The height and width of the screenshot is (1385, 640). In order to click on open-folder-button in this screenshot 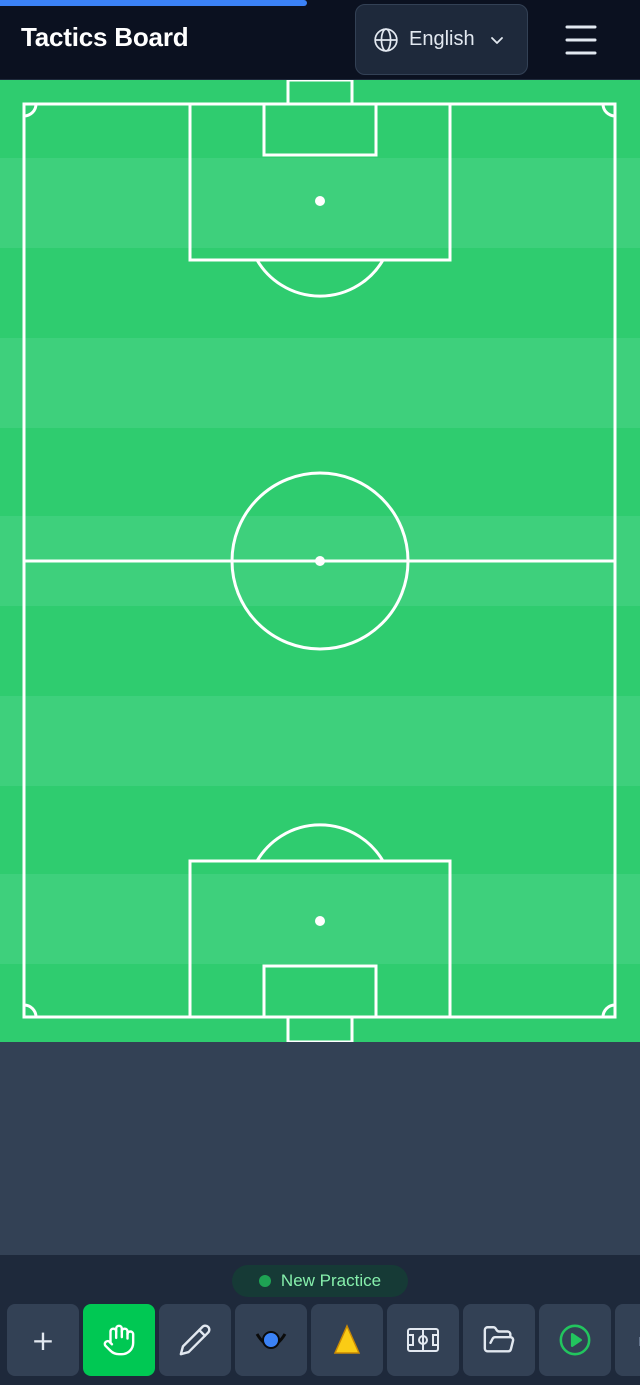, I will do `click(499, 1340)`.